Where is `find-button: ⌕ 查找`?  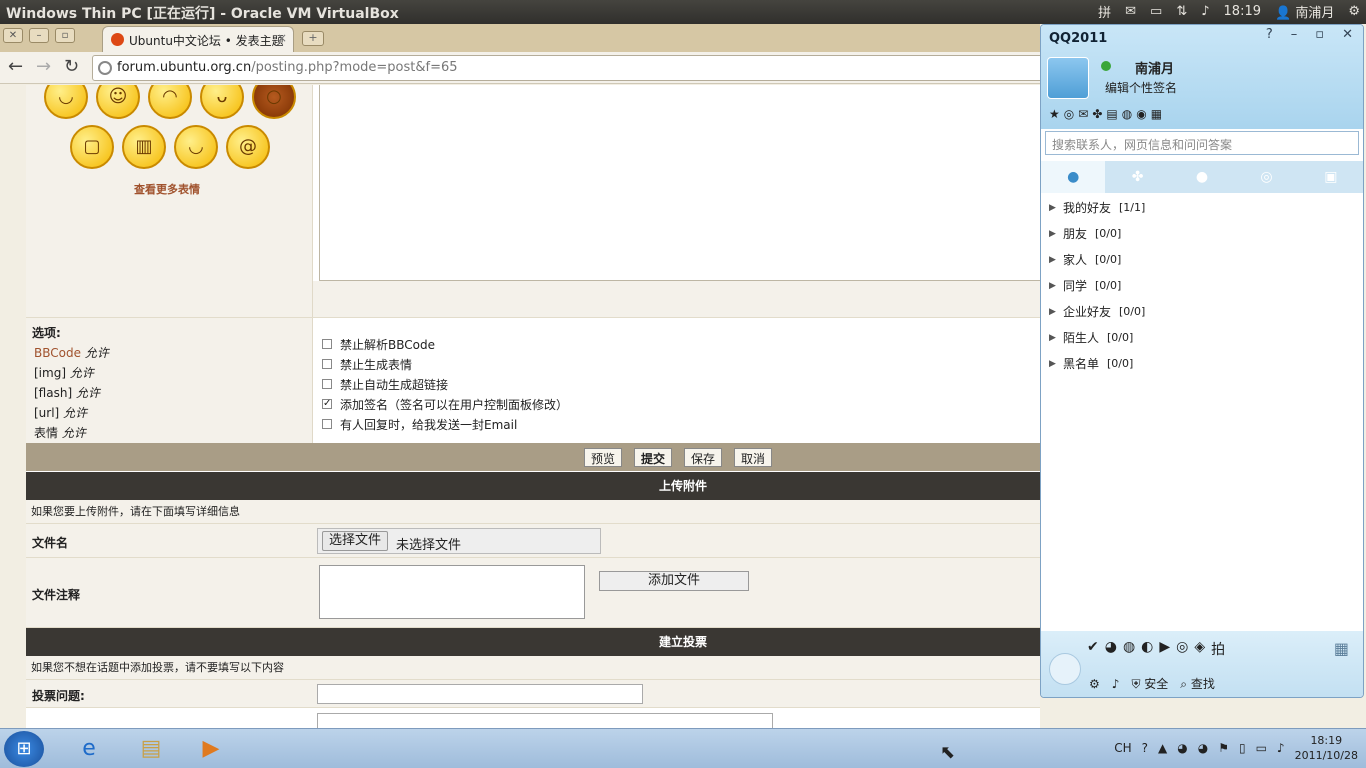 find-button: ⌕ 查找 is located at coordinates (1197, 683).